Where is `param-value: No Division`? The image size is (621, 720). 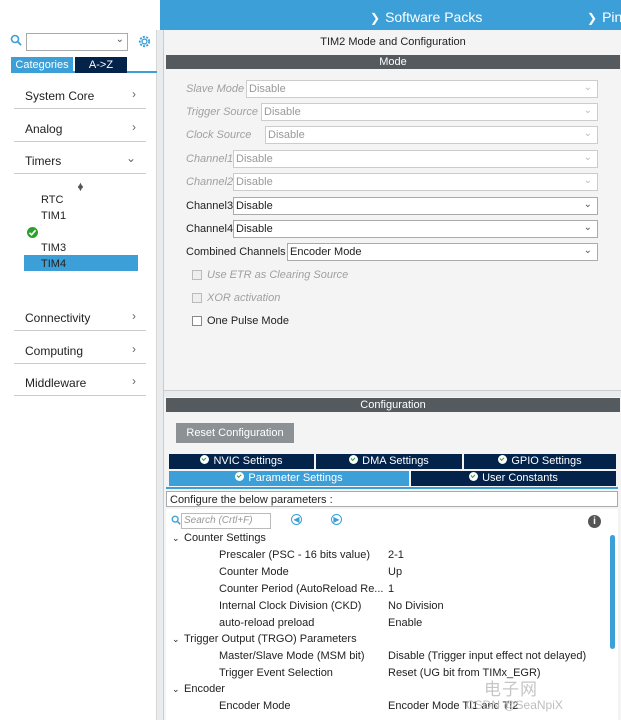
param-value: No Division is located at coordinates (416, 606).